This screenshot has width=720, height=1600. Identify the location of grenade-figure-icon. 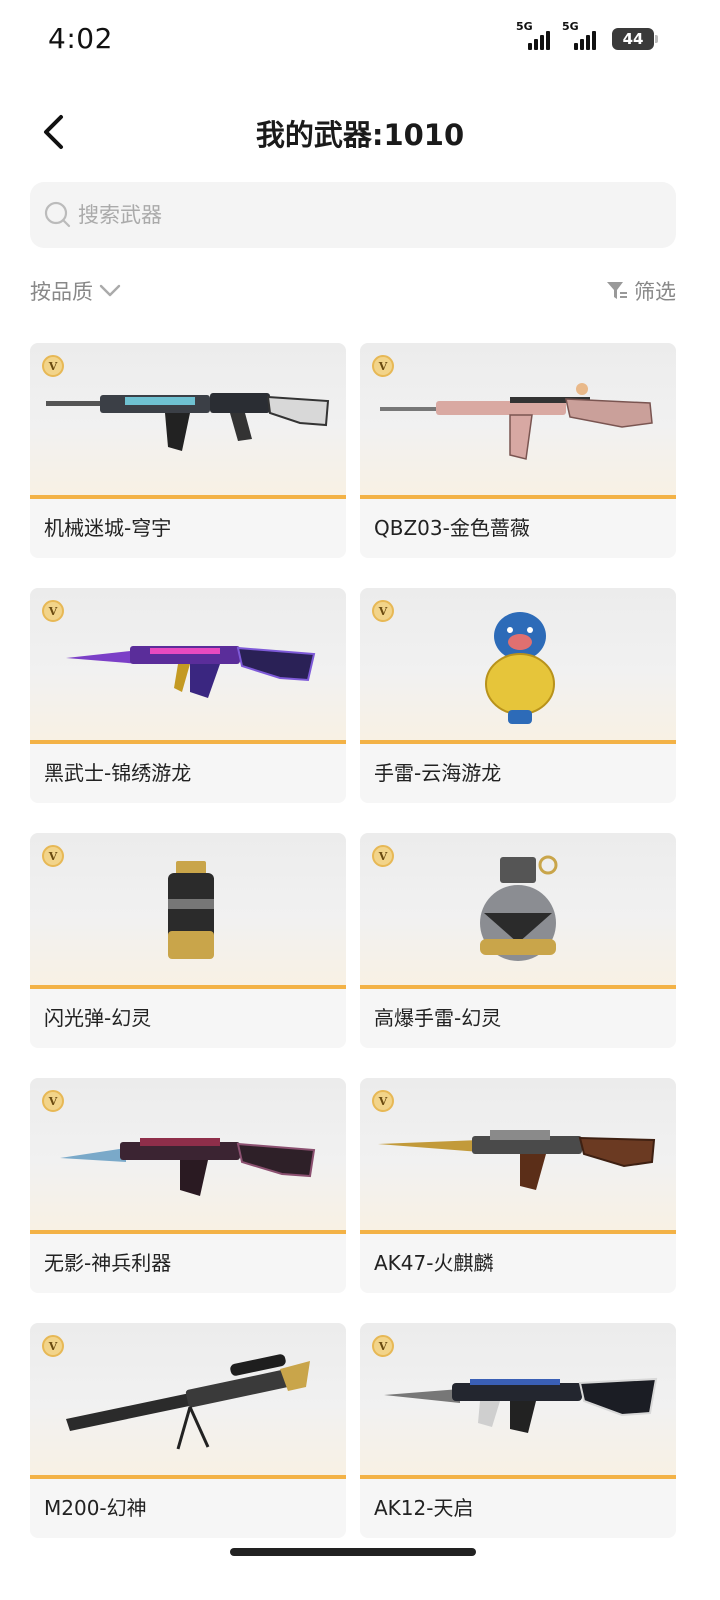
(520, 668).